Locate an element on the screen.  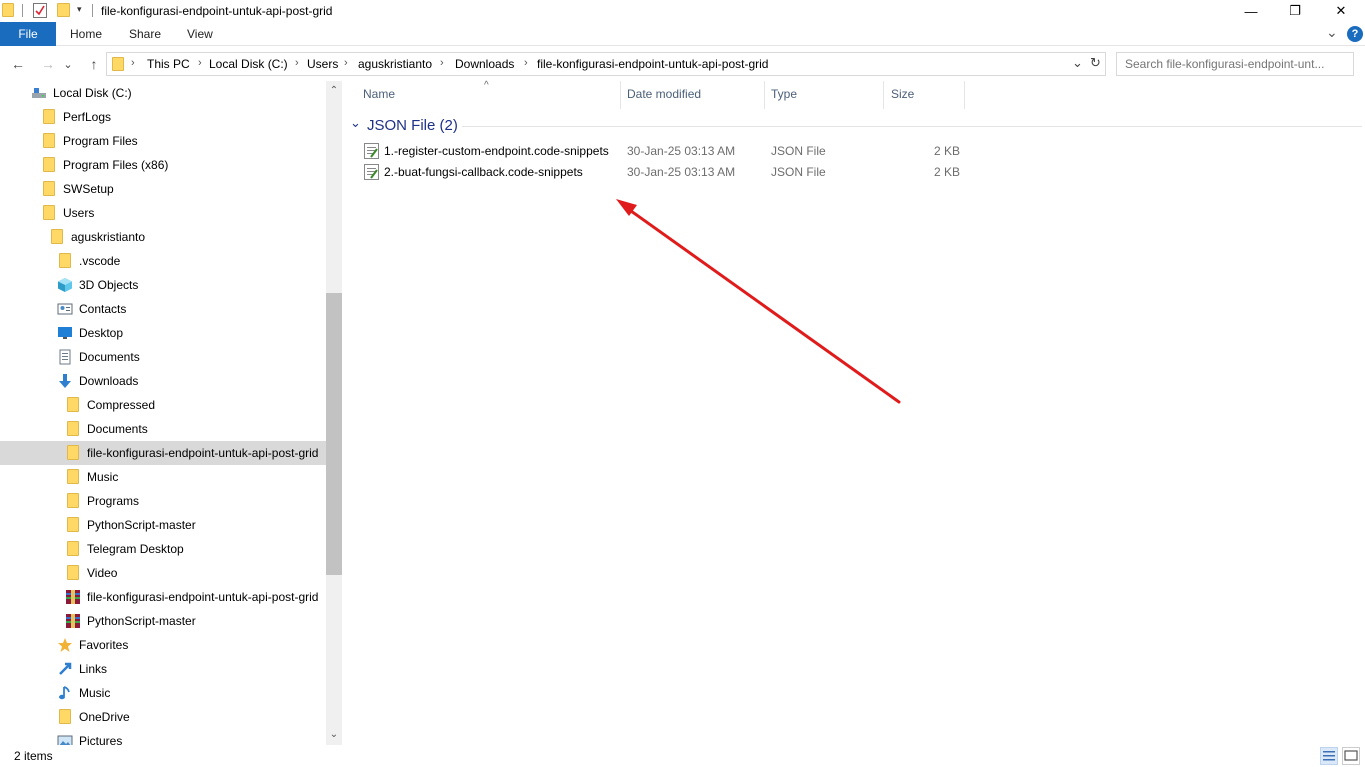
column-header-size: Size is located at coordinates (902, 94).